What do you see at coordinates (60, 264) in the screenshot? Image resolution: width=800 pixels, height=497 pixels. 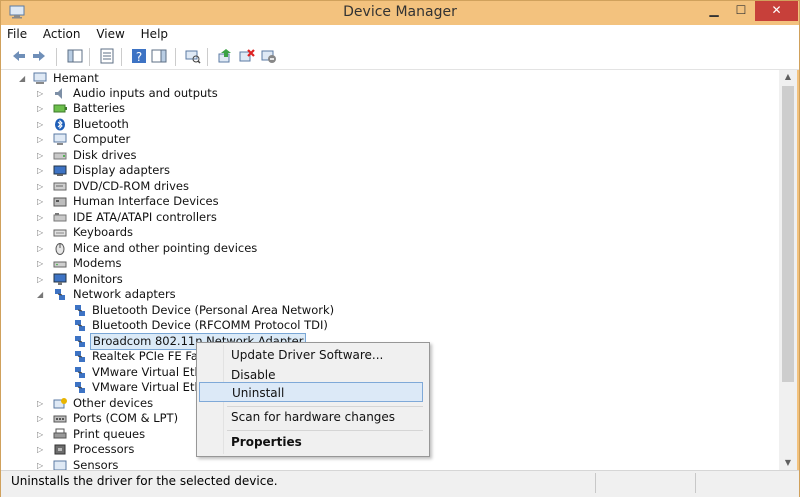 I see `modem-icon` at bounding box center [60, 264].